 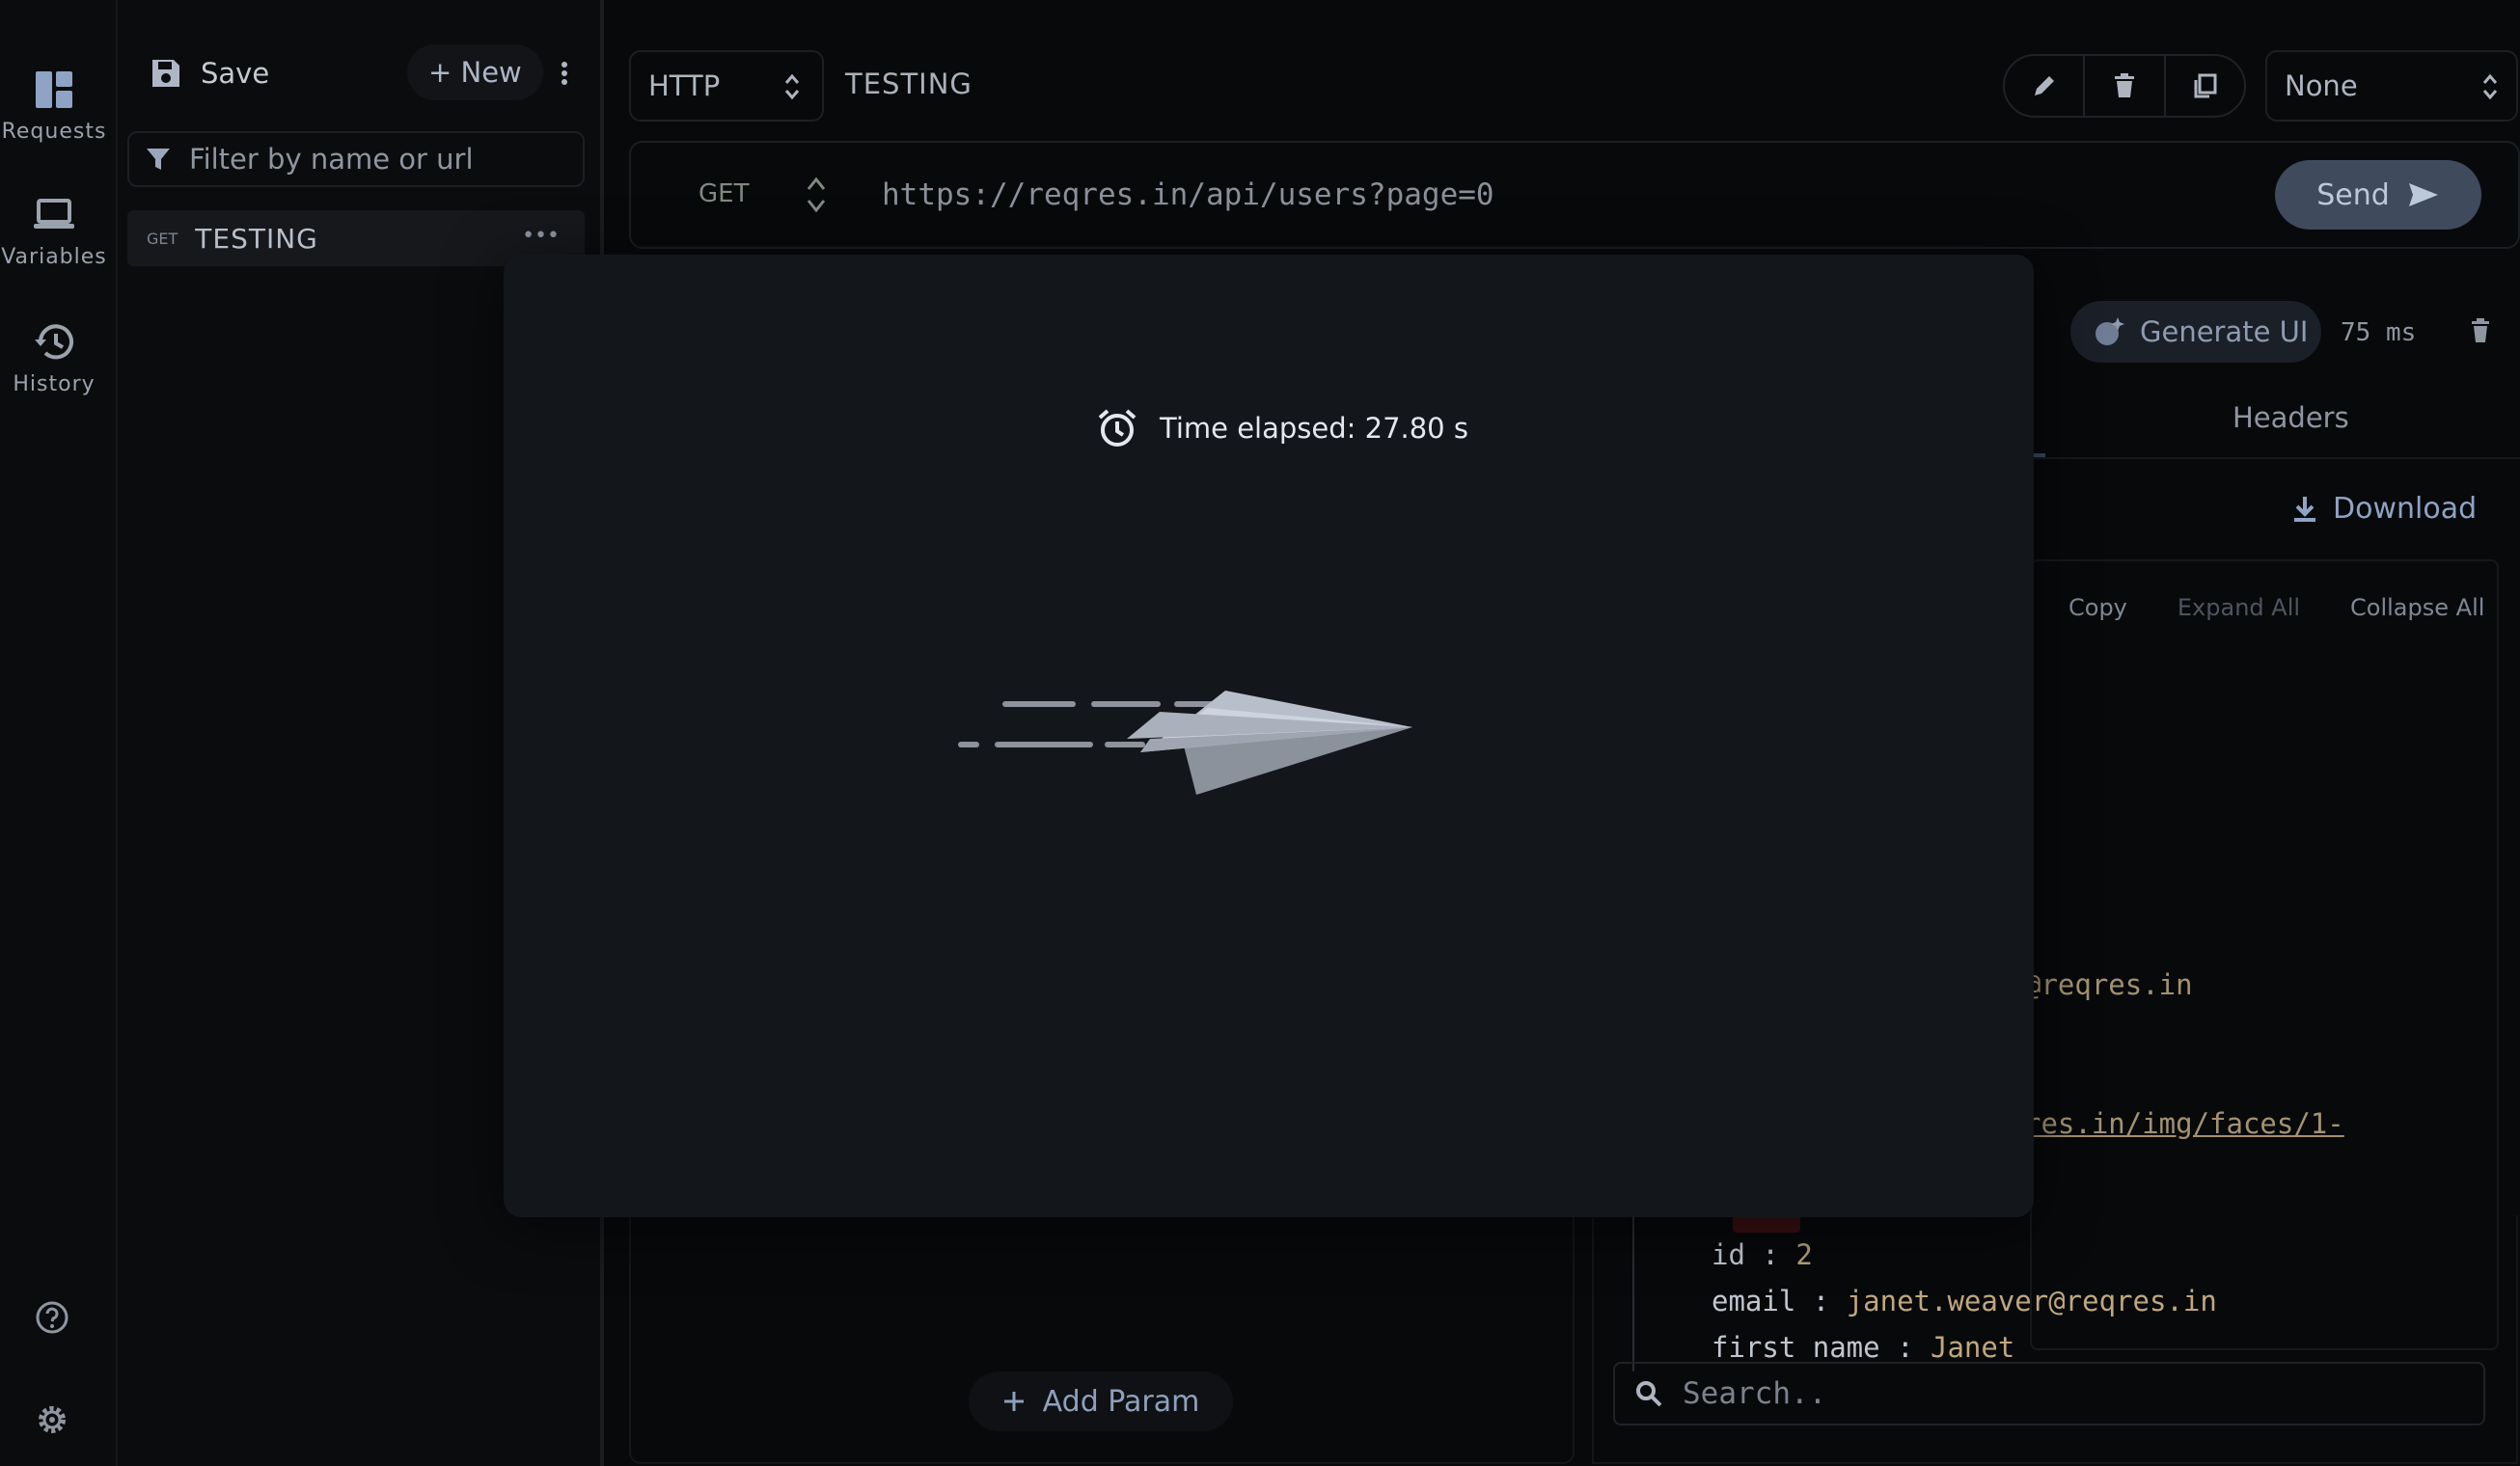 What do you see at coordinates (2184, 1123) in the screenshot?
I see `json-avatar-fragment: res.in/img/faces/1-` at bounding box center [2184, 1123].